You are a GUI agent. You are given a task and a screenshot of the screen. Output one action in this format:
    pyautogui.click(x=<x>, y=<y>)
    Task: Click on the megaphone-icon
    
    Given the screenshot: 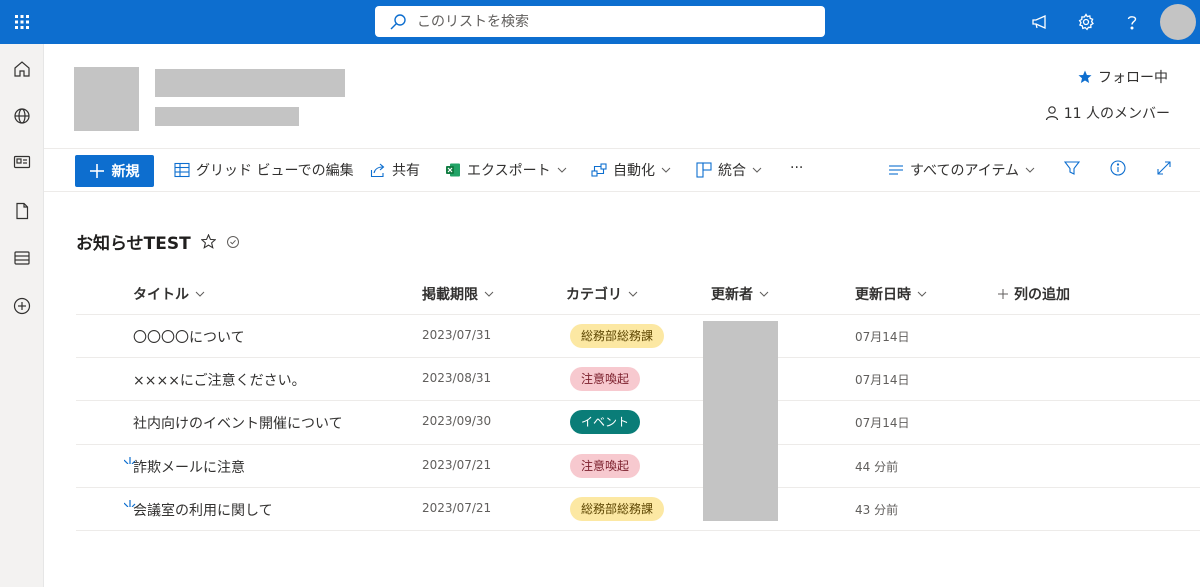 What is the action you would take?
    pyautogui.click(x=1040, y=22)
    